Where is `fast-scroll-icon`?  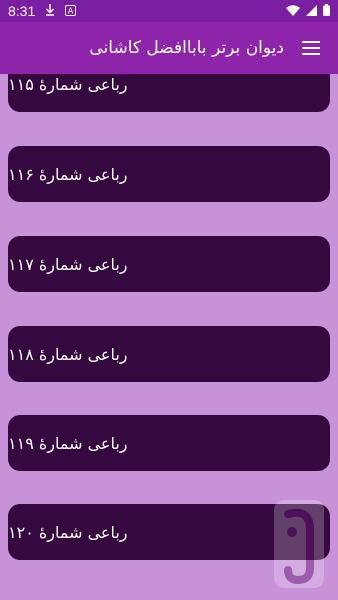
fast-scroll-icon is located at coordinates (299, 544).